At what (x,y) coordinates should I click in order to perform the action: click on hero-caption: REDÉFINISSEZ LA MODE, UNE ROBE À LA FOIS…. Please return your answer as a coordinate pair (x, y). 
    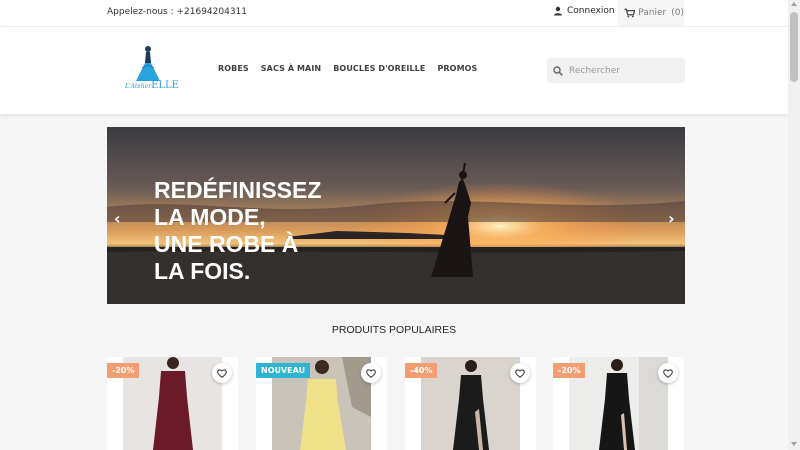
    Looking at the image, I should click on (238, 230).